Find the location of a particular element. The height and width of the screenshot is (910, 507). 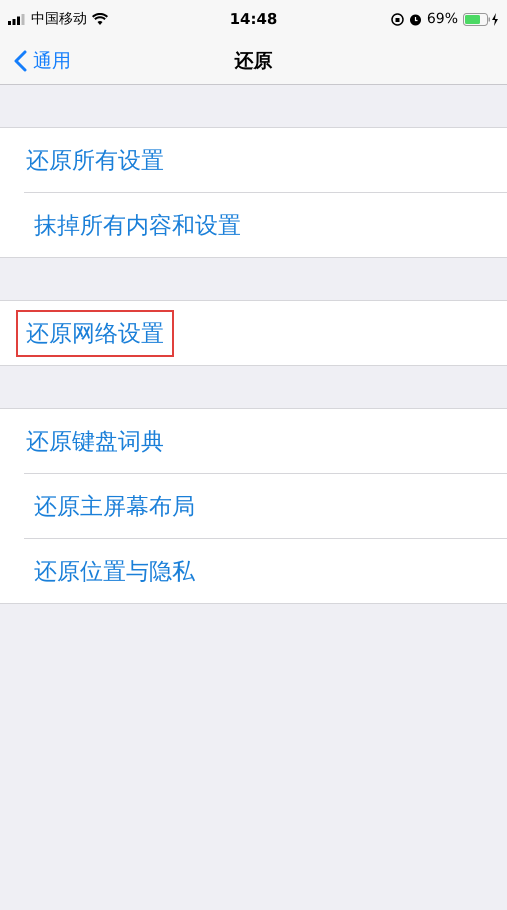

battery-charging-icon is located at coordinates (481, 19).